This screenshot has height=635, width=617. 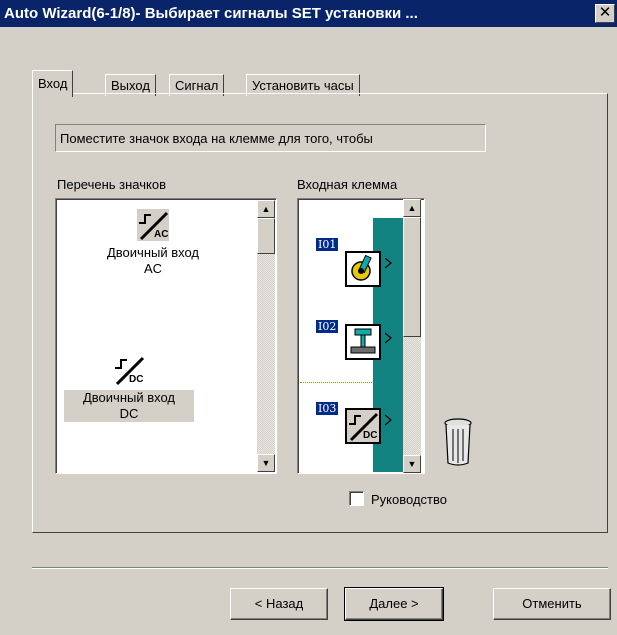 What do you see at coordinates (320, 568) in the screenshot?
I see `separator` at bounding box center [320, 568].